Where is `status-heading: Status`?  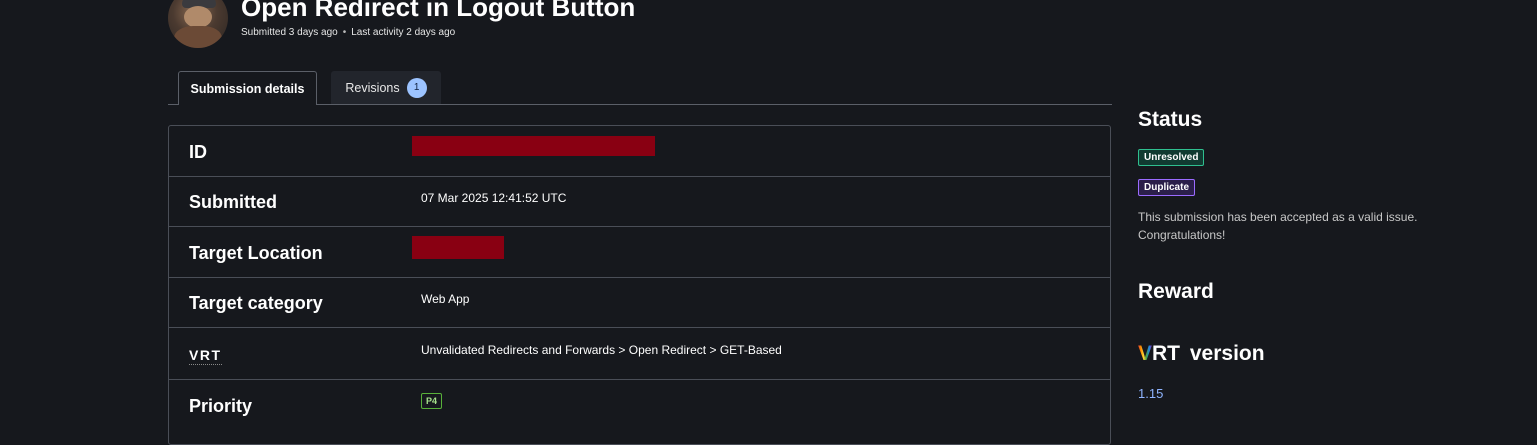
status-heading: Status is located at coordinates (1170, 119).